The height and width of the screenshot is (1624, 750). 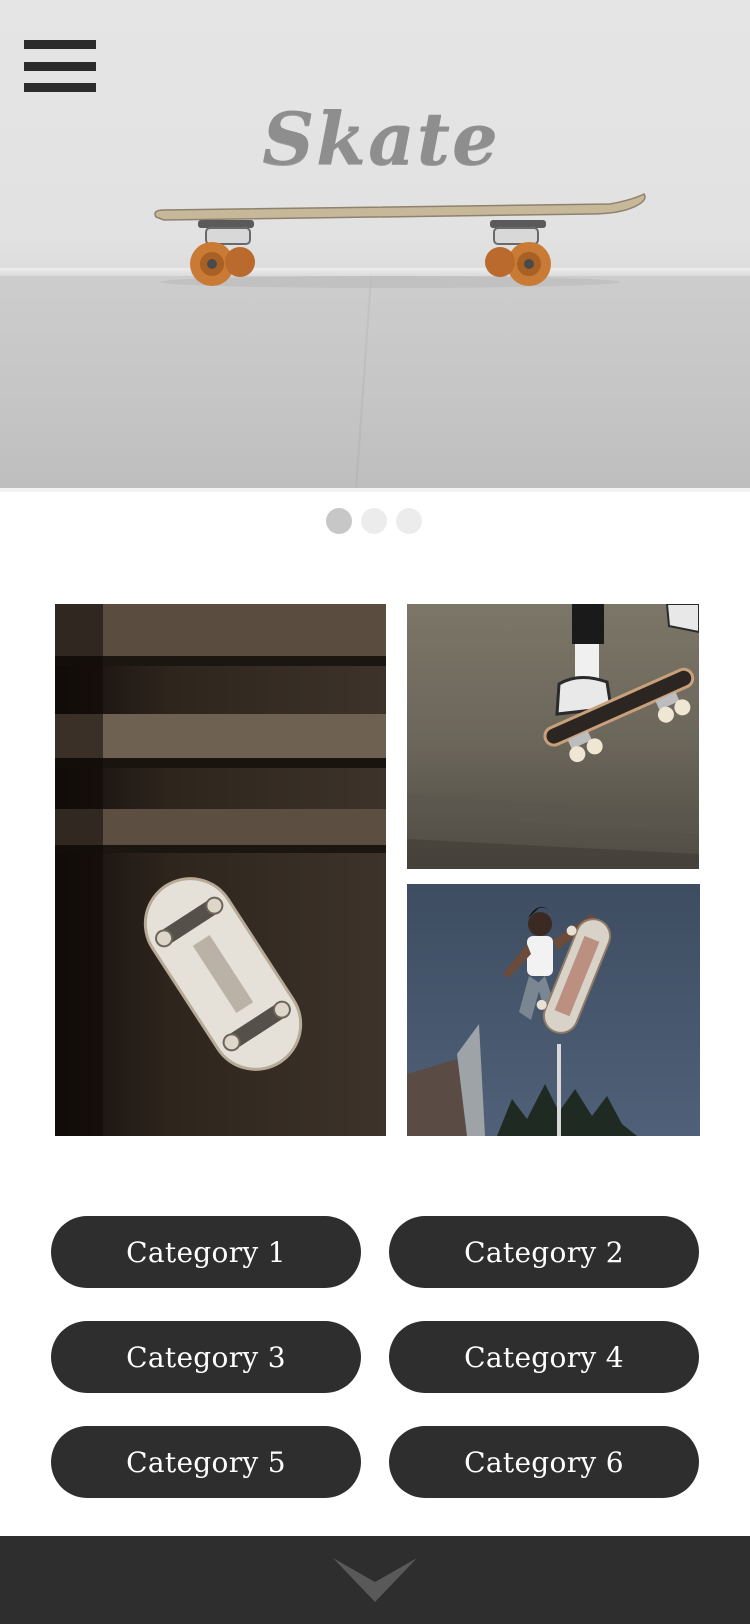 I want to click on category-button-2: Category 2, so click(x=544, y=1252).